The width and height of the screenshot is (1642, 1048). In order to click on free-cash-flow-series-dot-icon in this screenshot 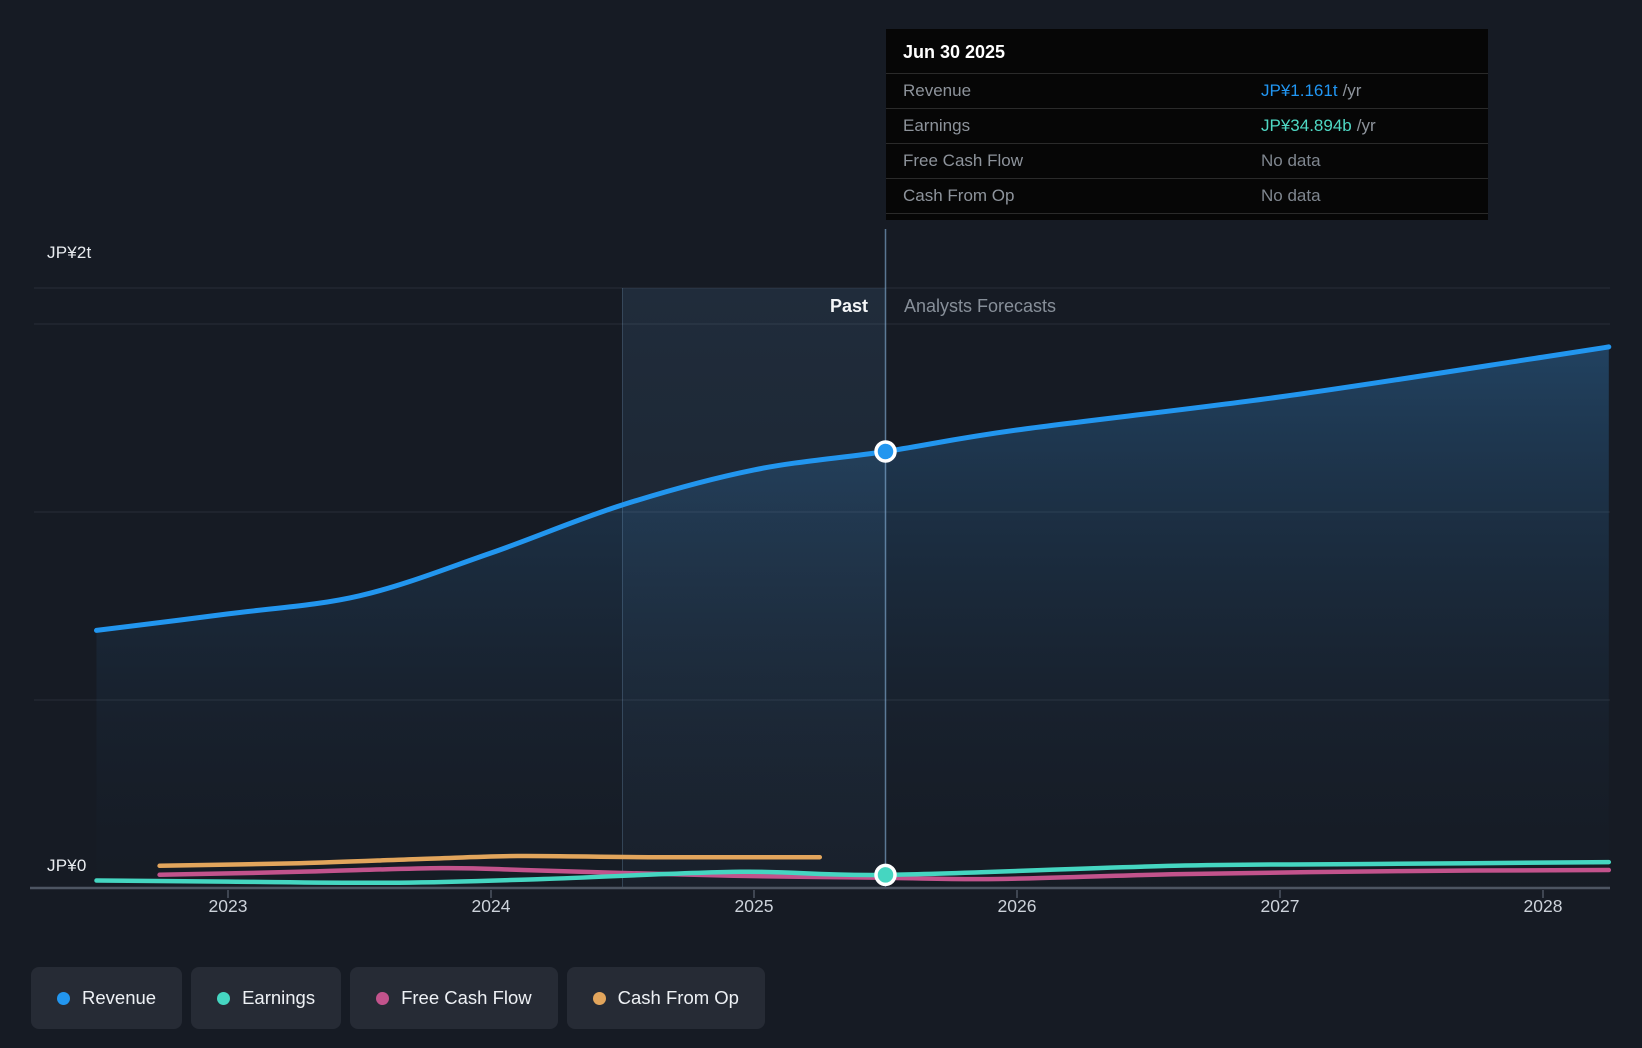, I will do `click(383, 998)`.